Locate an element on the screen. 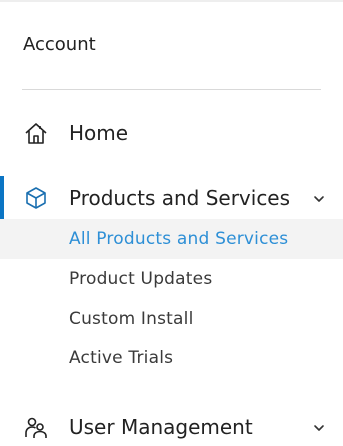 This screenshot has height=446, width=343. subitem-label: Custom Install is located at coordinates (131, 319).